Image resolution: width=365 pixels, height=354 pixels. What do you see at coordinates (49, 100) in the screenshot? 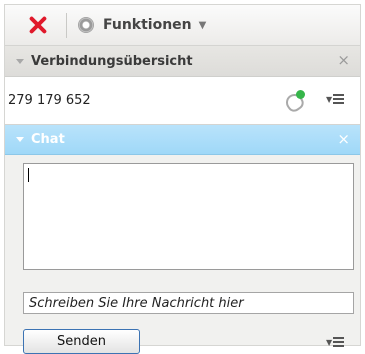
I see `connection-id: 279 179 652` at bounding box center [49, 100].